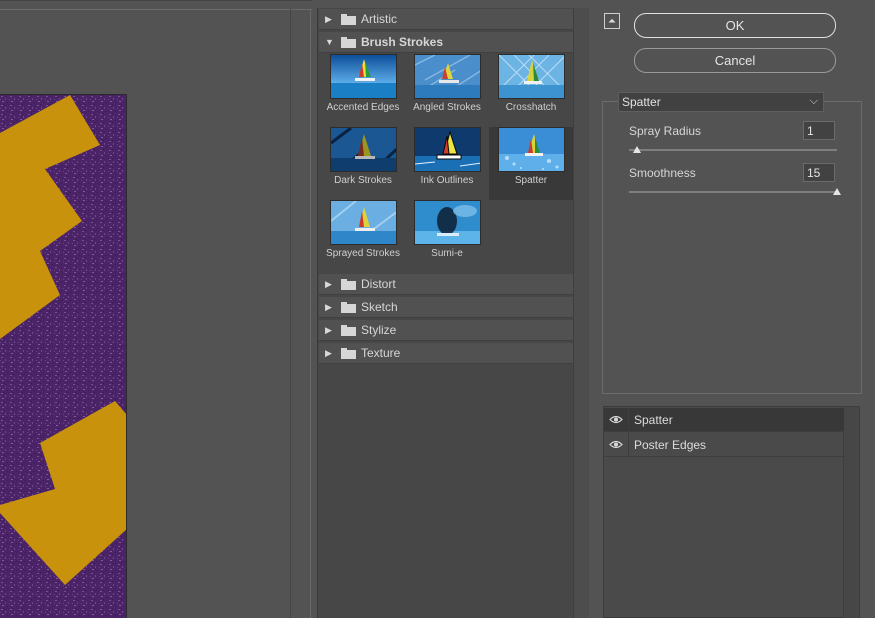 This screenshot has height=618, width=875. What do you see at coordinates (813, 101) in the screenshot?
I see `chevron-down-icon: ⌵` at bounding box center [813, 101].